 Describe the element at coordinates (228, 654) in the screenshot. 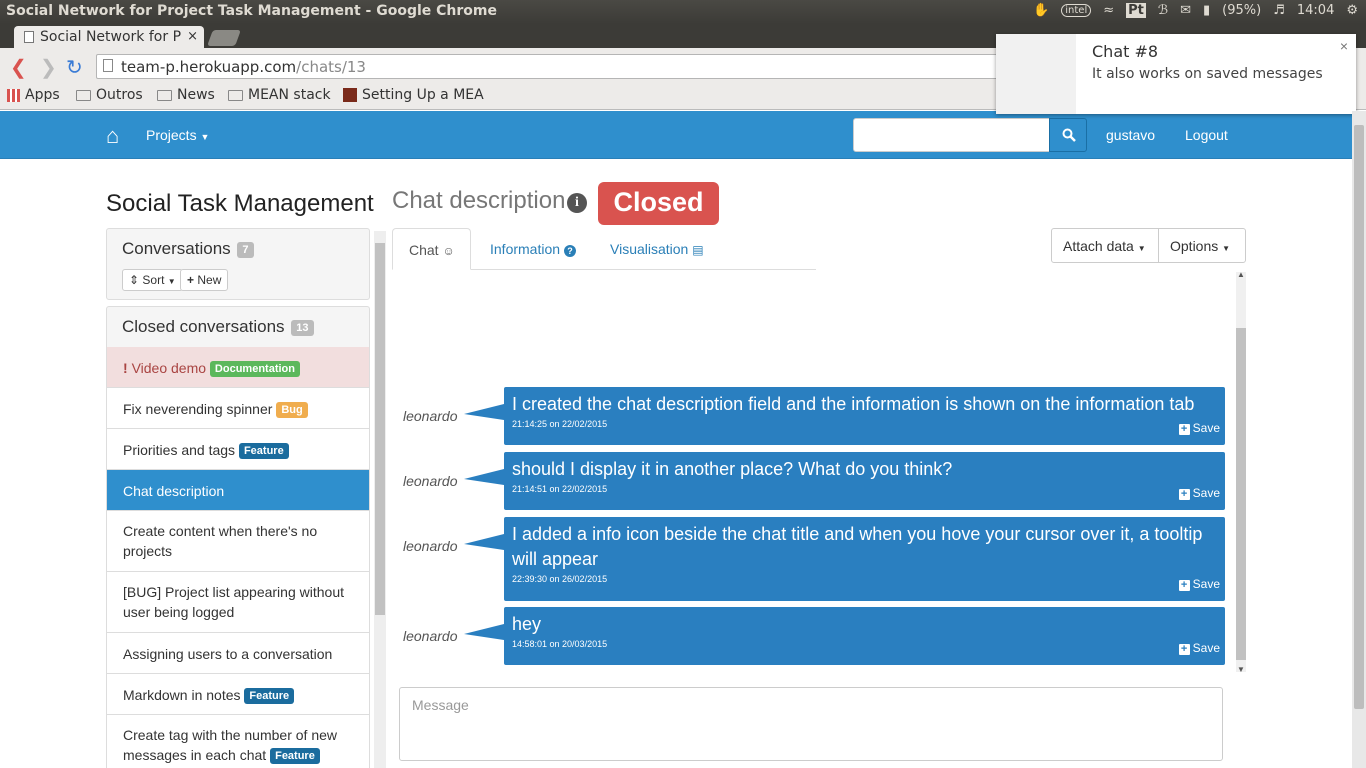

I see `list-item-label: Assigning users to a conversation` at that location.